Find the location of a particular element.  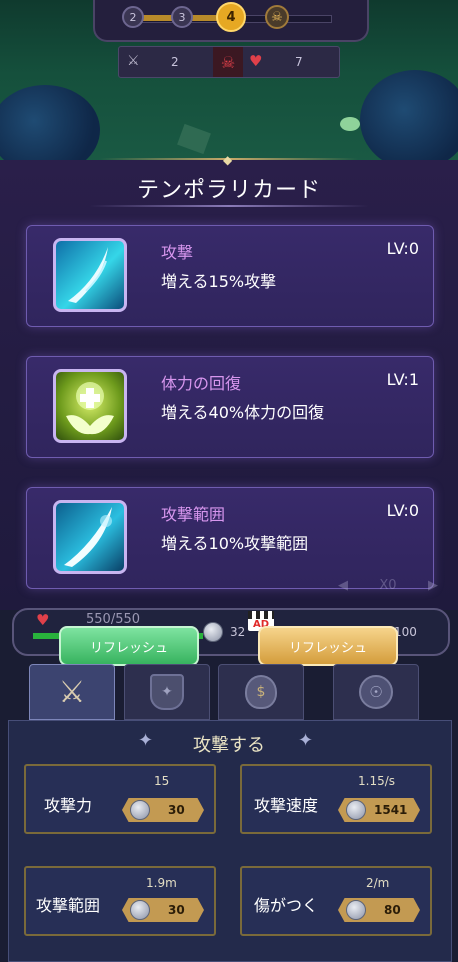

coin-count: 32 is located at coordinates (238, 632).